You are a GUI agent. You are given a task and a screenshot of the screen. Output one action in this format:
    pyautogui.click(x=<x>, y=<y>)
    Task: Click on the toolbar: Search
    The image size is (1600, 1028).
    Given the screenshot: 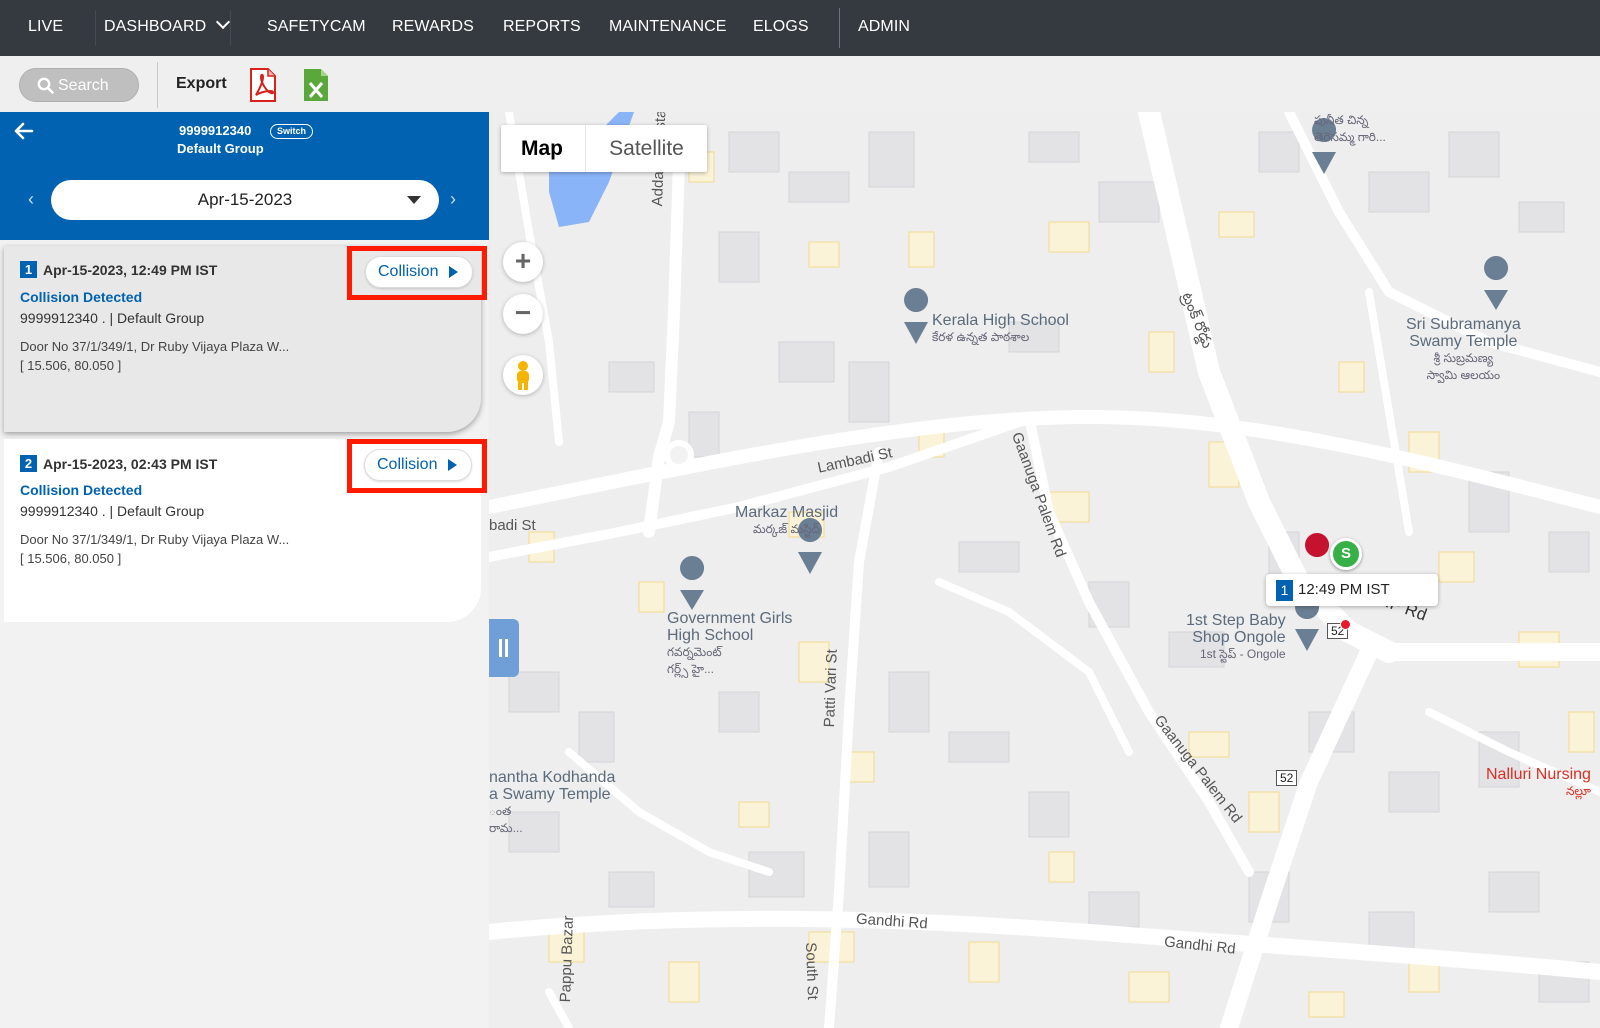 What is the action you would take?
    pyautogui.click(x=800, y=84)
    